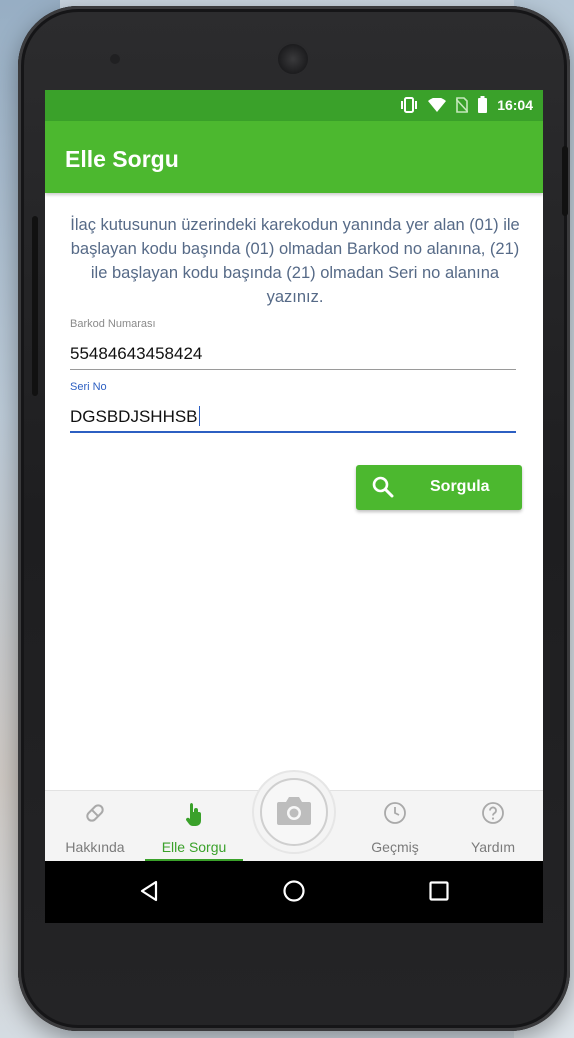 This screenshot has height=1038, width=574. I want to click on status-time: 16:04, so click(515, 104).